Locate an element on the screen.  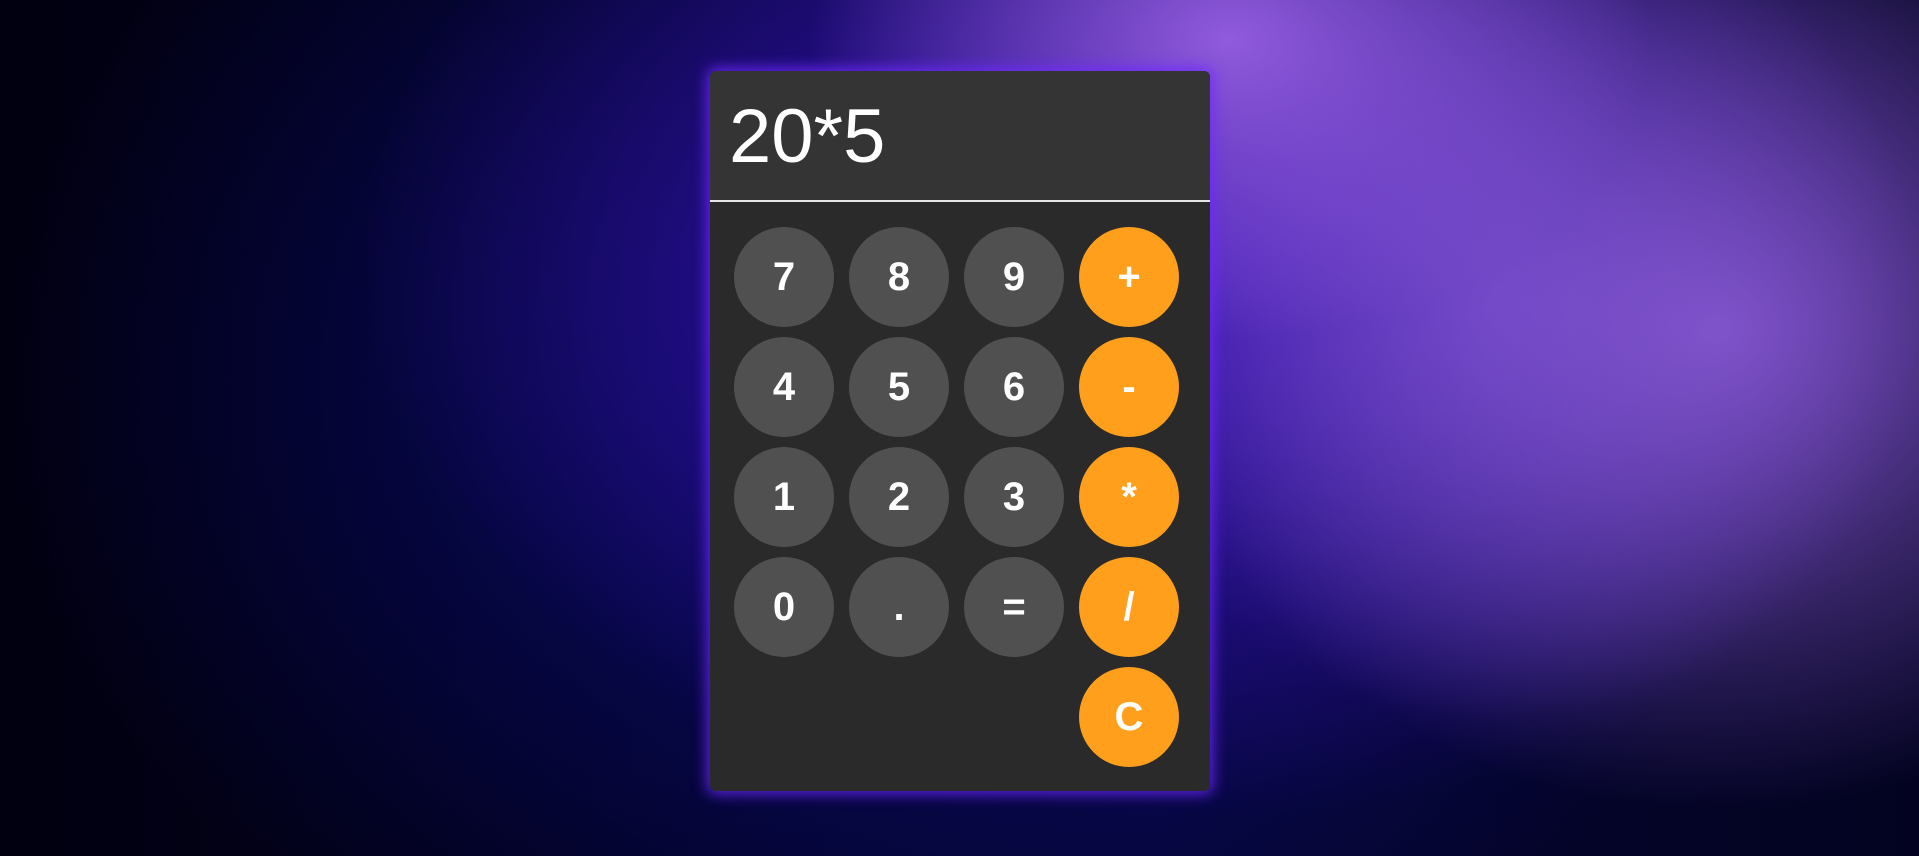
key-multiply: * is located at coordinates (1129, 497).